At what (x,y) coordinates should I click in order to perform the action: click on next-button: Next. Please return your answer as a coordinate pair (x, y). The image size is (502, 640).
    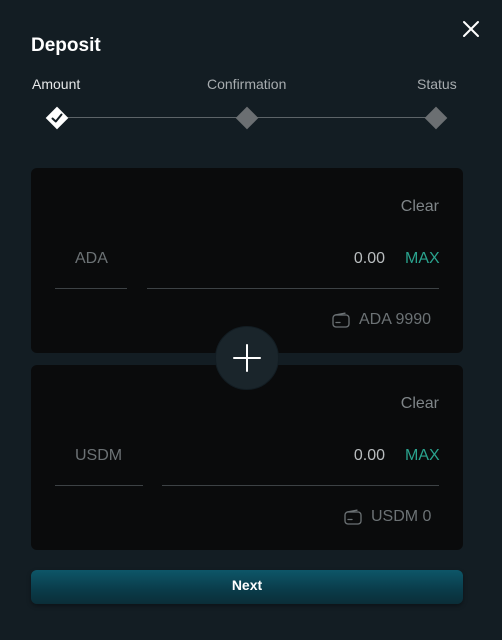
    Looking at the image, I should click on (247, 587).